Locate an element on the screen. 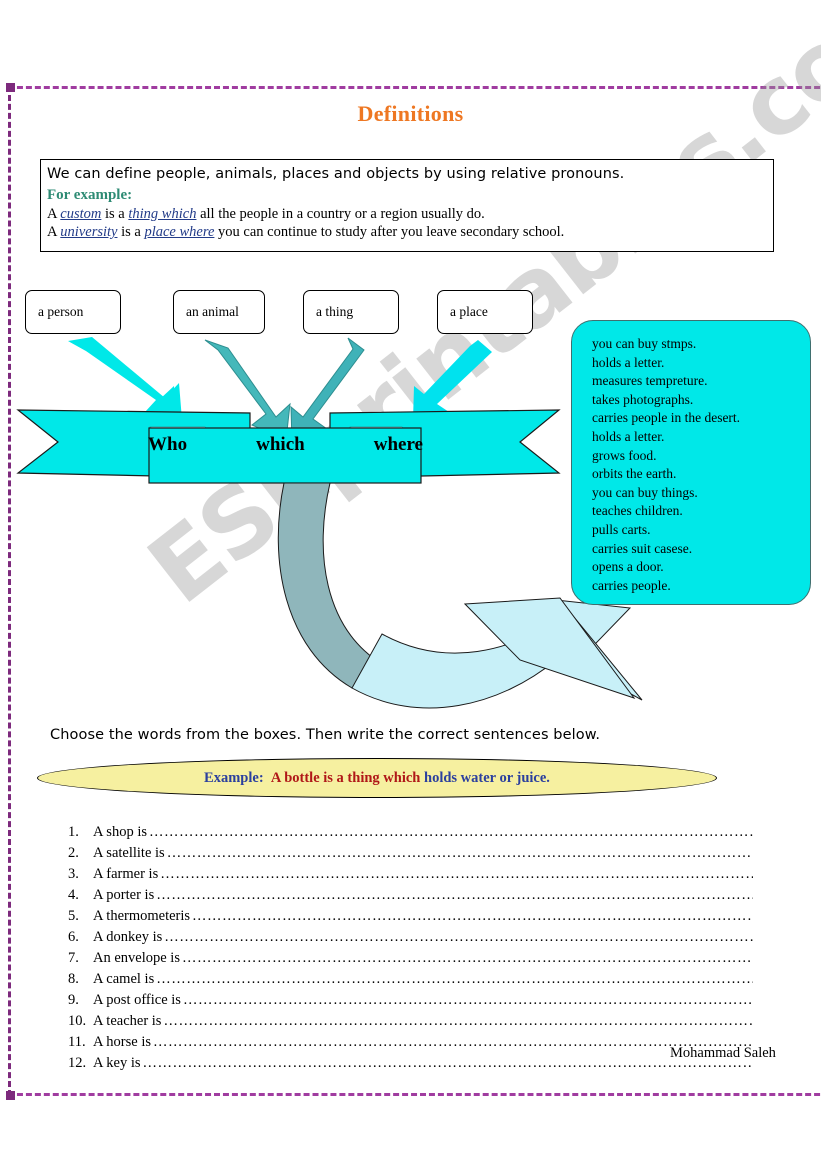 The image size is (821, 1169). phrase-item: grows food. is located at coordinates (701, 456).